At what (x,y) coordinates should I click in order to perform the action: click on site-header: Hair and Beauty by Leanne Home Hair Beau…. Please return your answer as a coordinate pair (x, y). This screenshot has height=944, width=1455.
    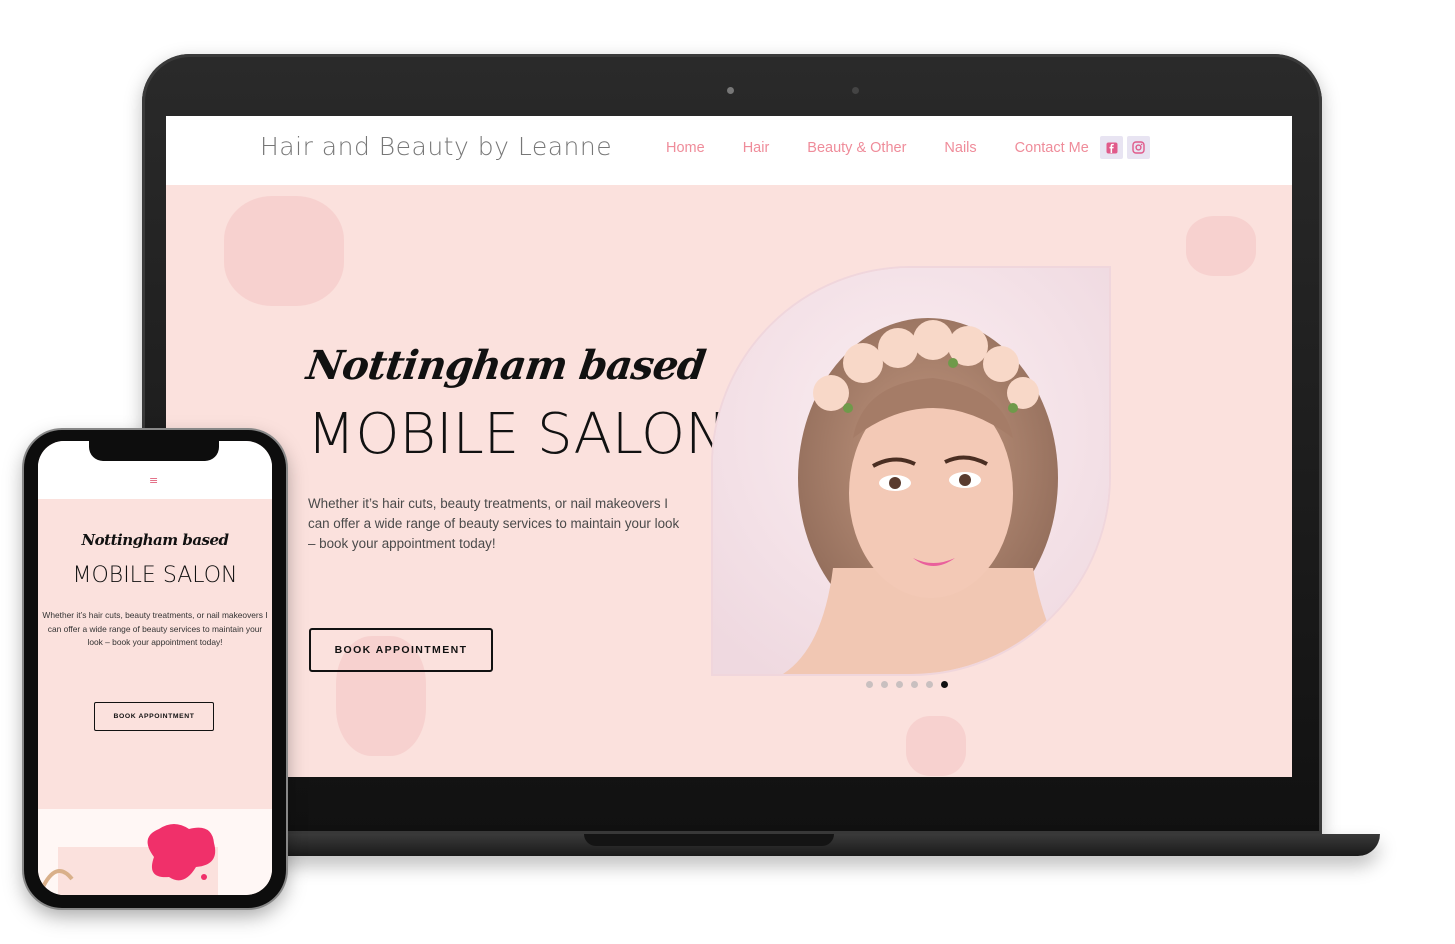
    Looking at the image, I should click on (729, 150).